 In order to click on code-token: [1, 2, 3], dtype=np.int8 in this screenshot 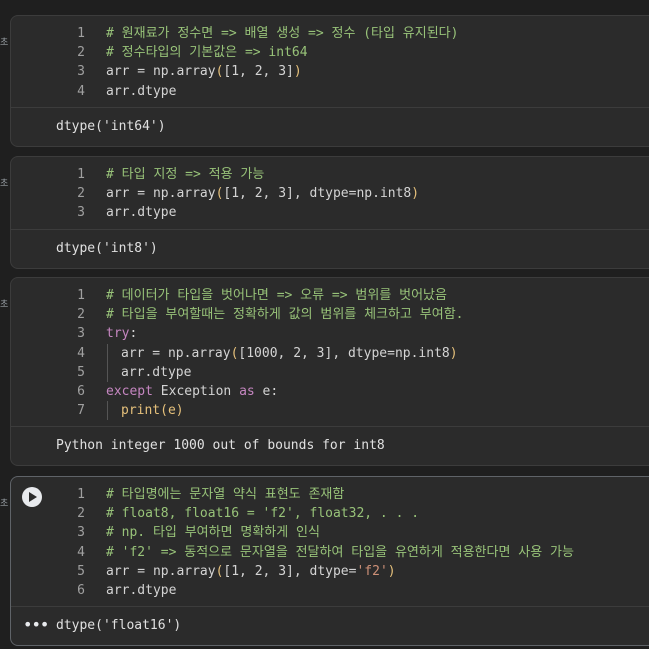, I will do `click(317, 194)`.